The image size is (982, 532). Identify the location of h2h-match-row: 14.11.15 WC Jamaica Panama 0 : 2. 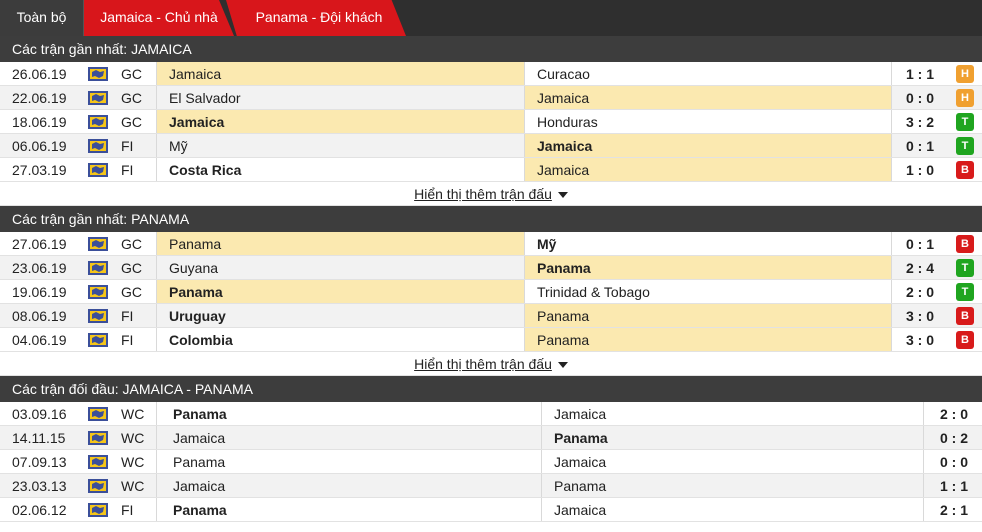
(491, 438).